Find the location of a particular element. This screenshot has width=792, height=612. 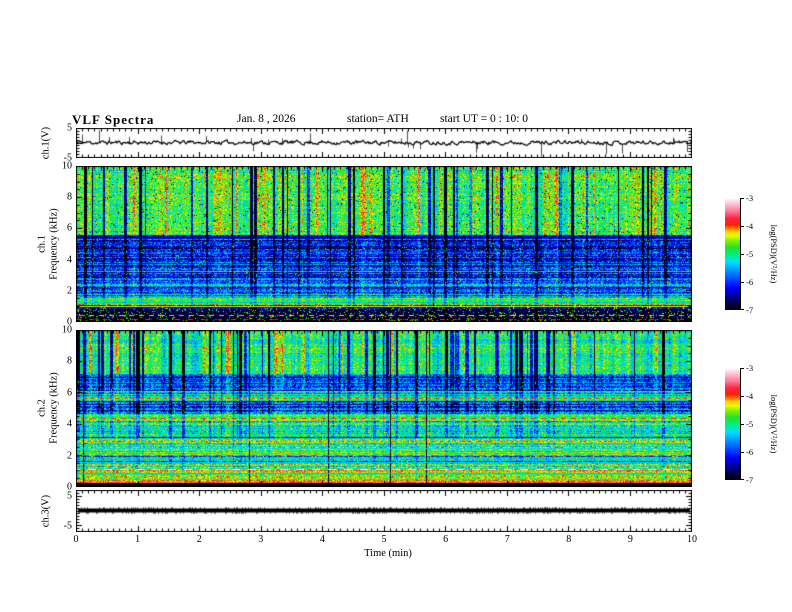

ch3-waveform-panel is located at coordinates (384, 511).